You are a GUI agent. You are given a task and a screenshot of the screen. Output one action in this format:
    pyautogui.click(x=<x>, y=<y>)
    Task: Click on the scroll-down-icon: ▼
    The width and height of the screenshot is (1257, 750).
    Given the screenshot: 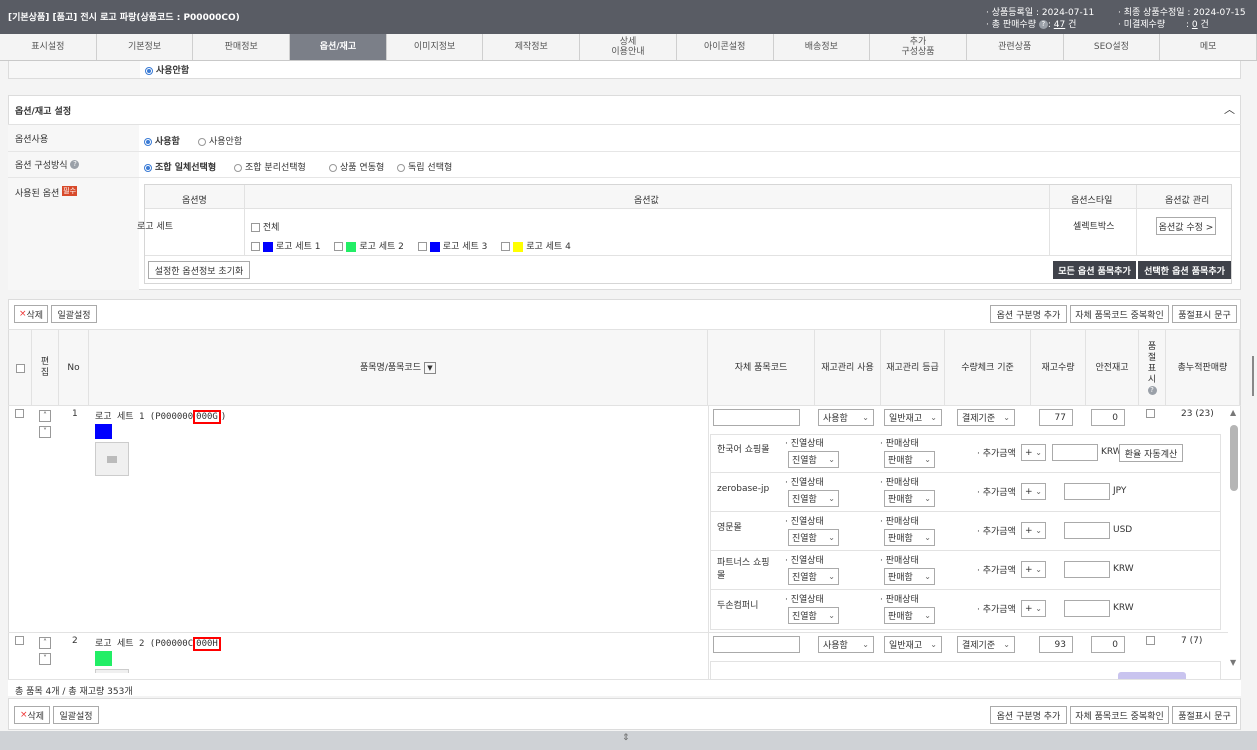 What is the action you would take?
    pyautogui.click(x=1233, y=662)
    